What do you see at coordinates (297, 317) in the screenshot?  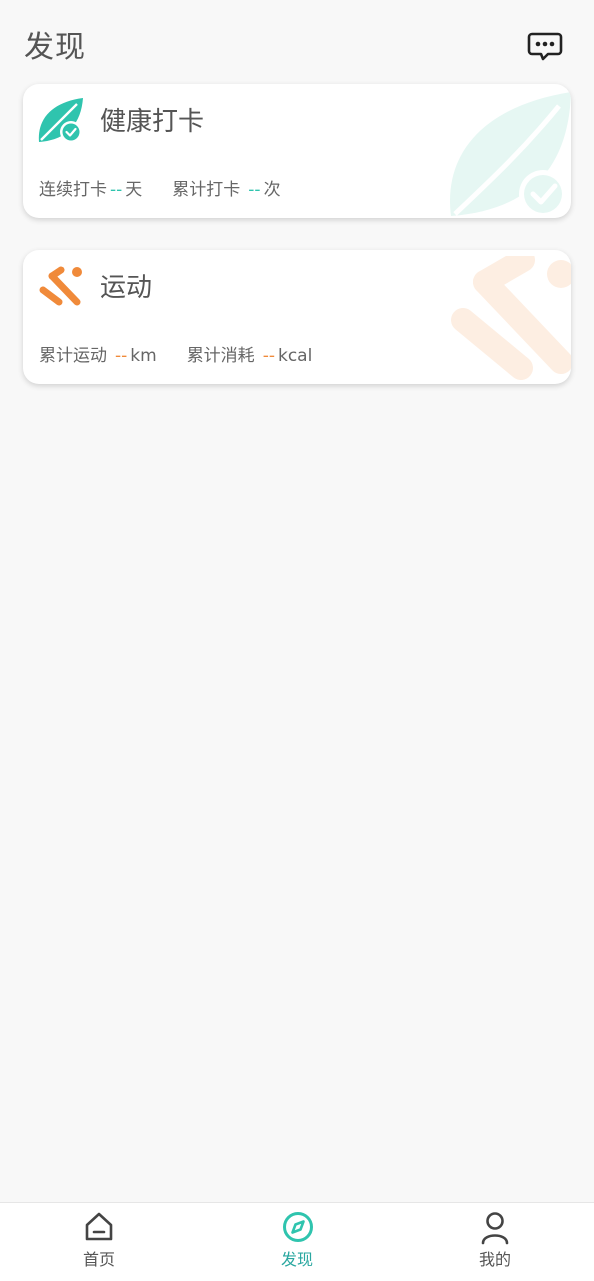 I see `sport-card: 运动 累计运动 -- km 累计消耗 -- kcal` at bounding box center [297, 317].